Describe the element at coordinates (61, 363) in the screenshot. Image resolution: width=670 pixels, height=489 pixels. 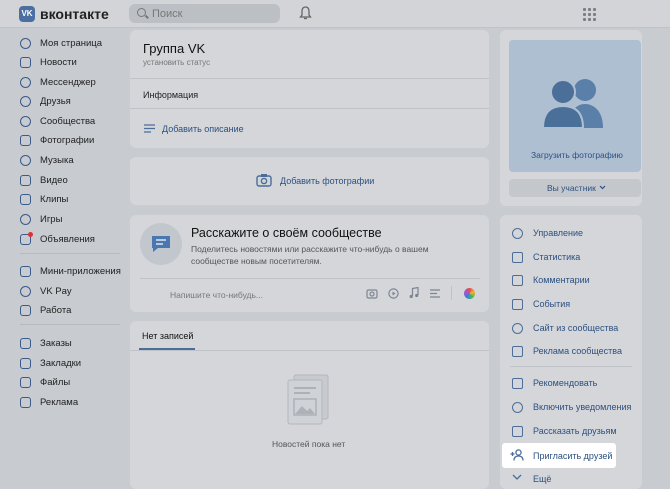
I see `nav-label: Закладки` at that location.